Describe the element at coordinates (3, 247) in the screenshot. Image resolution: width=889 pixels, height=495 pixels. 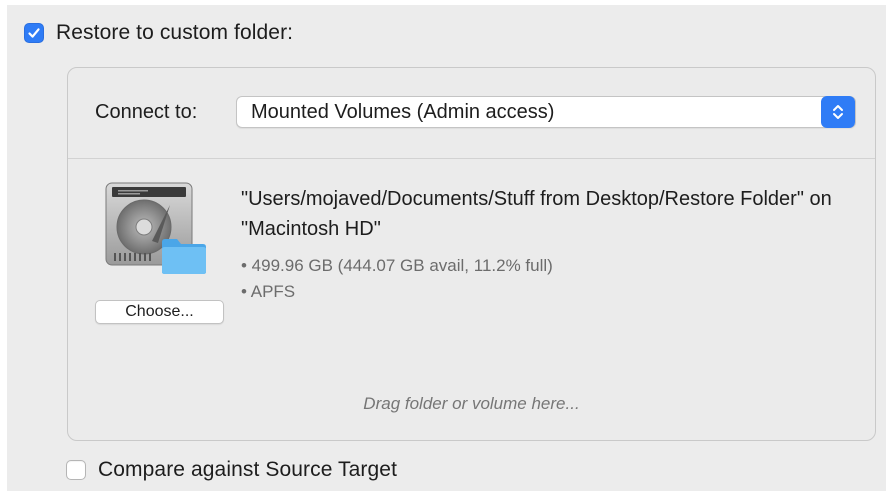
I see `window-edge-left` at that location.